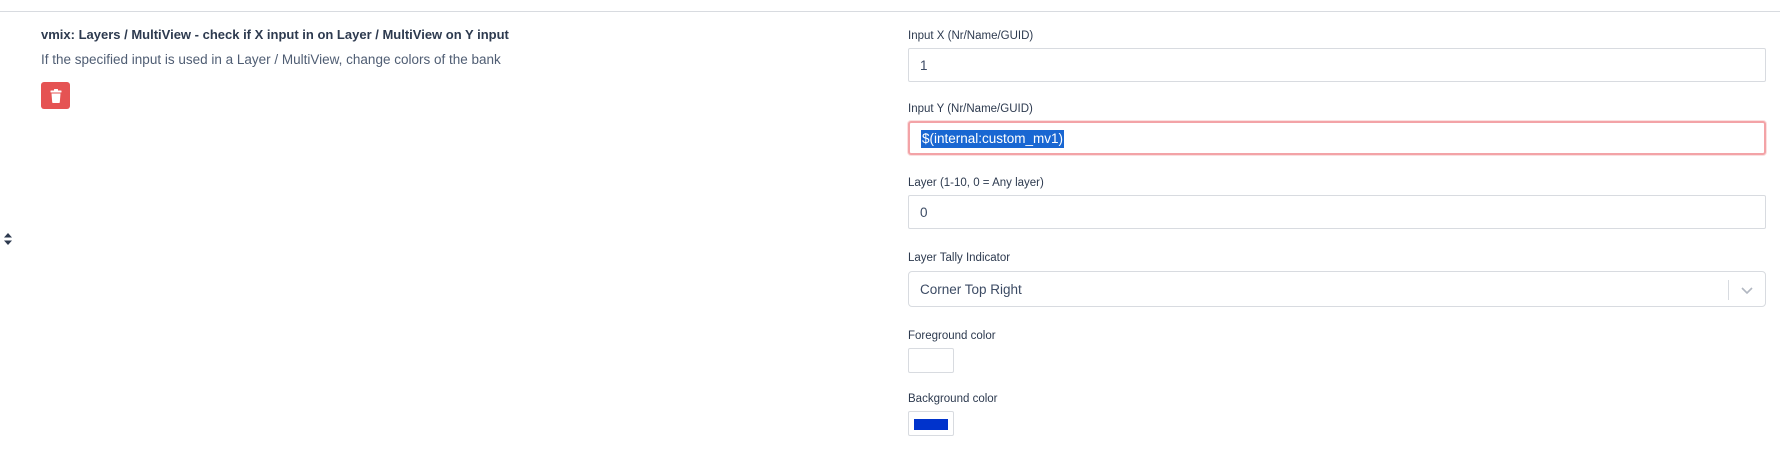 This screenshot has height=452, width=1780. I want to click on foreground-color-swatch, so click(931, 361).